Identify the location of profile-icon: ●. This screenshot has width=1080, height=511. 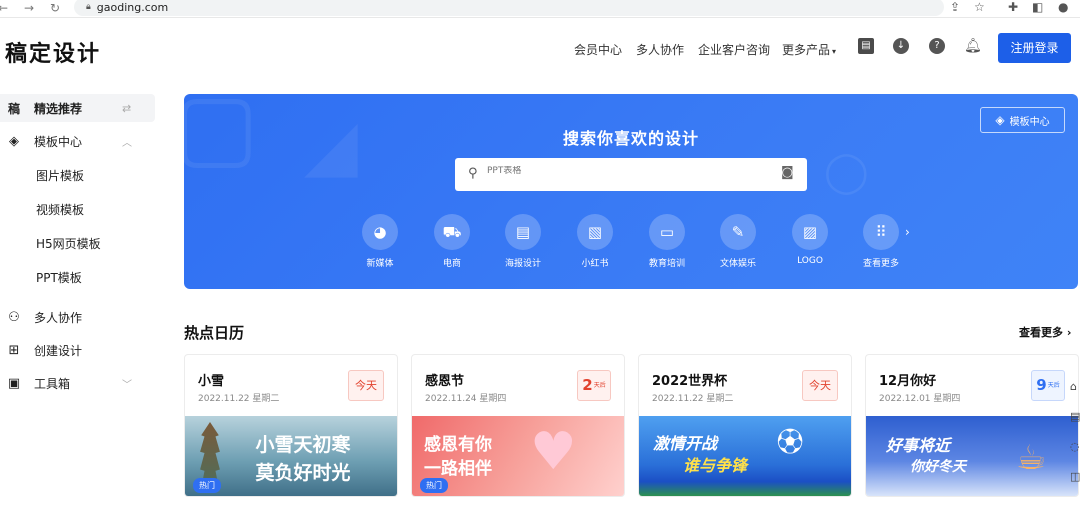
(1063, 7).